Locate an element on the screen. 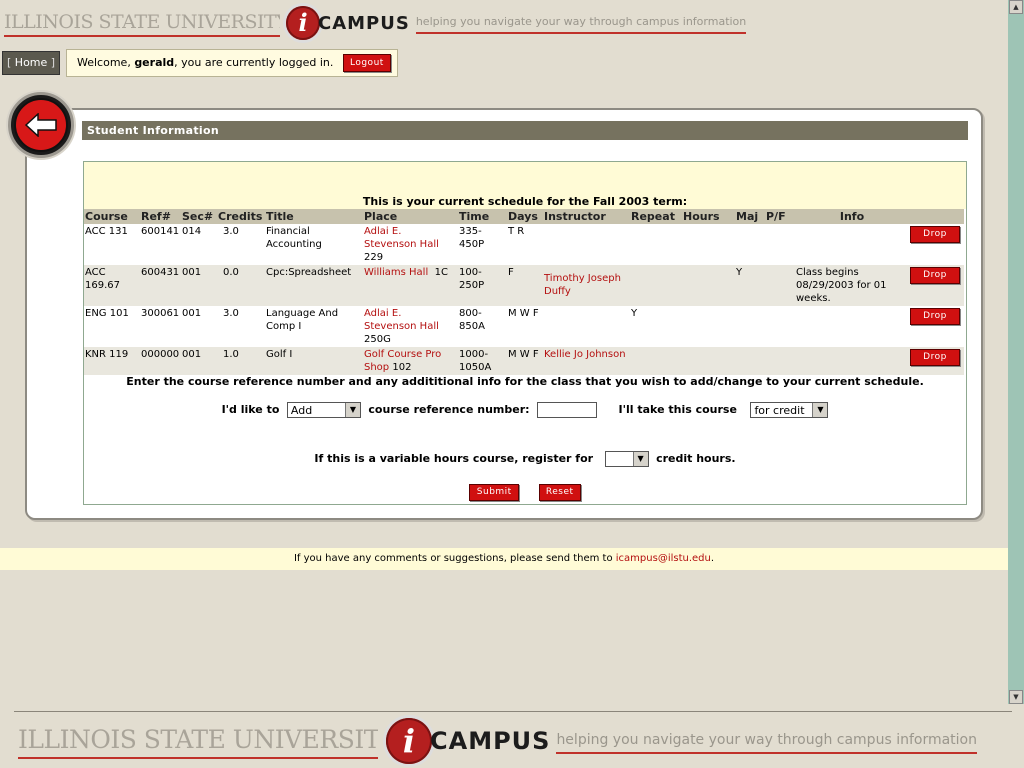 This screenshot has width=1024, height=768. cell-credits: 1.0 is located at coordinates (241, 361).